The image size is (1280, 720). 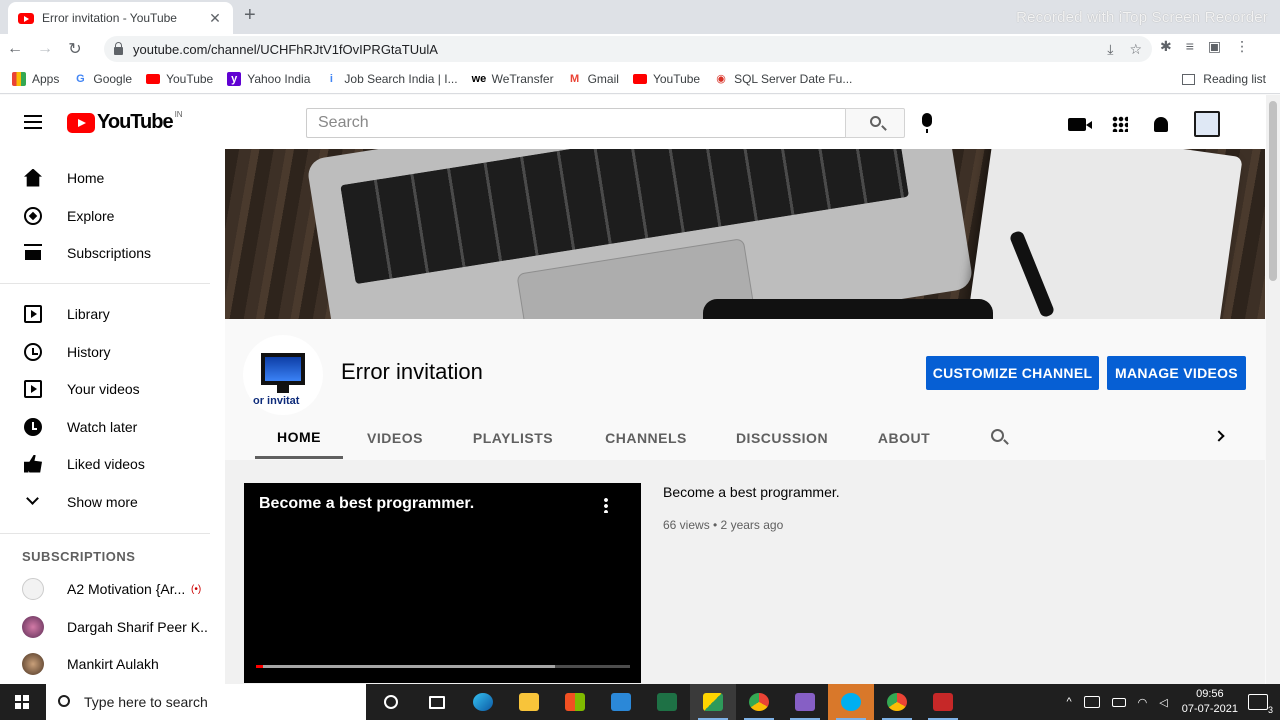 What do you see at coordinates (904, 438) in the screenshot?
I see `tab-about: ABOUT` at bounding box center [904, 438].